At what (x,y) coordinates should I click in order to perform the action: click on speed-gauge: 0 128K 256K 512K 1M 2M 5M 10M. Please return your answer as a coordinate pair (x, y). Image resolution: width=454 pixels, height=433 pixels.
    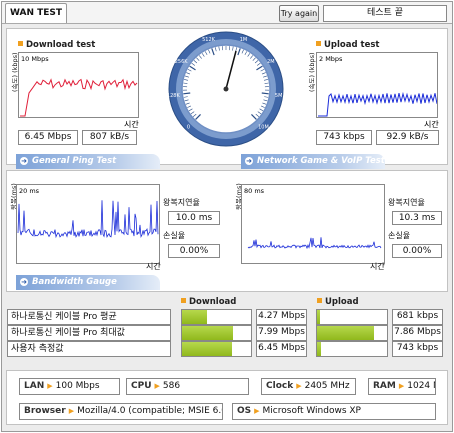
    Looking at the image, I should click on (226, 89).